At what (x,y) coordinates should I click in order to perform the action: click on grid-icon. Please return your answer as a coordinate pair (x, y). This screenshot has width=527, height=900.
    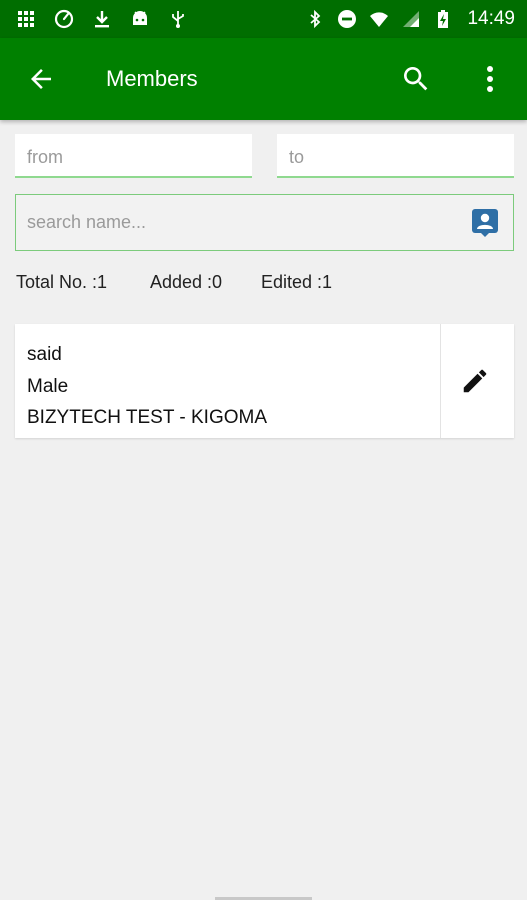
    Looking at the image, I should click on (26, 19).